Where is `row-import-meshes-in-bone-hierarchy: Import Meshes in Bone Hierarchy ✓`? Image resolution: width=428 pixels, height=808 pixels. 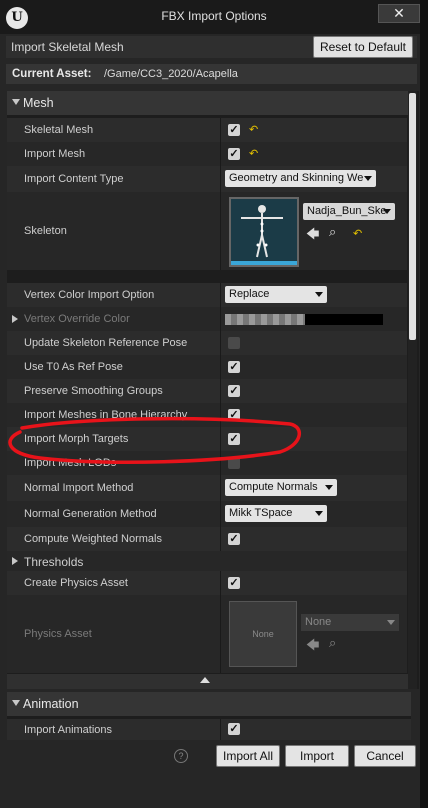
row-import-meshes-in-bone-hierarchy: Import Meshes in Bone Hierarchy ✓ is located at coordinates (207, 415).